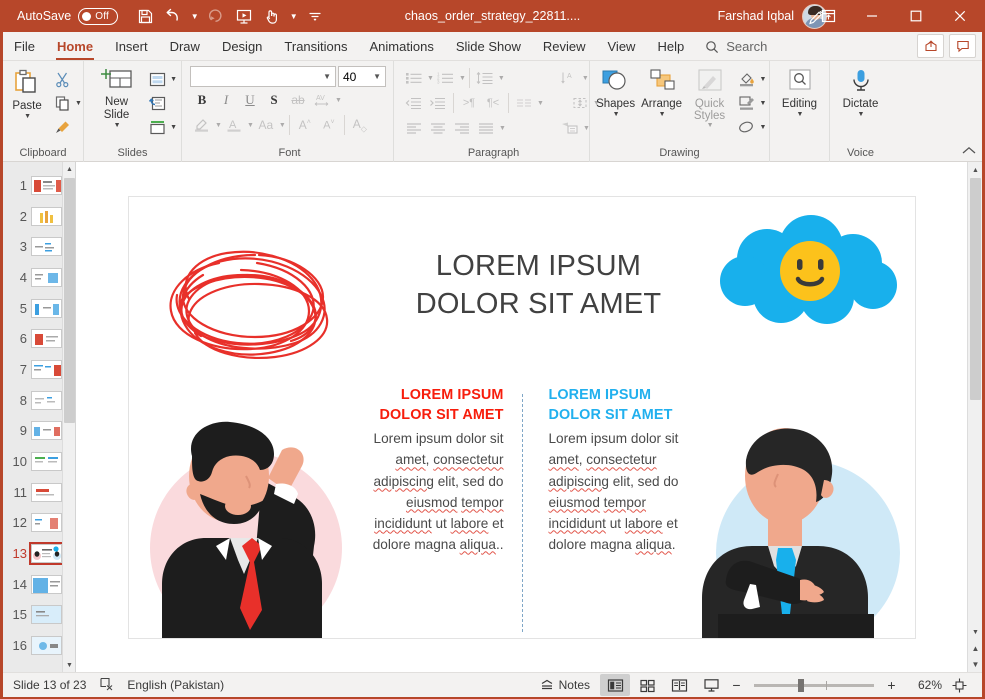  Describe the element at coordinates (736, 46) in the screenshot. I see `search-input: Search` at that location.